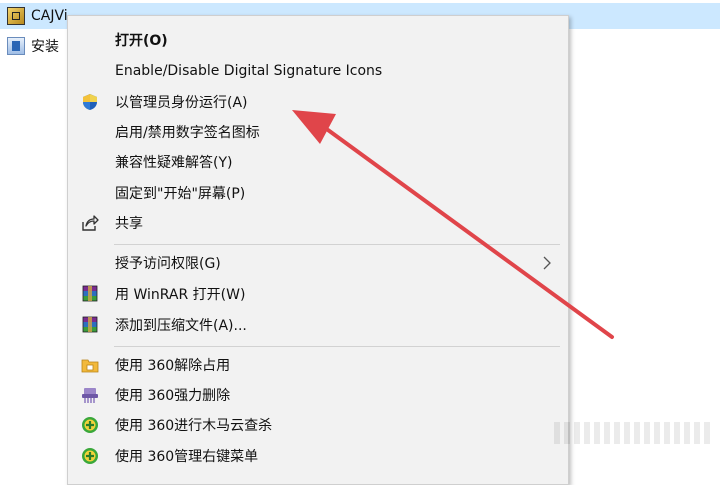  I want to click on watermark, so click(634, 433).